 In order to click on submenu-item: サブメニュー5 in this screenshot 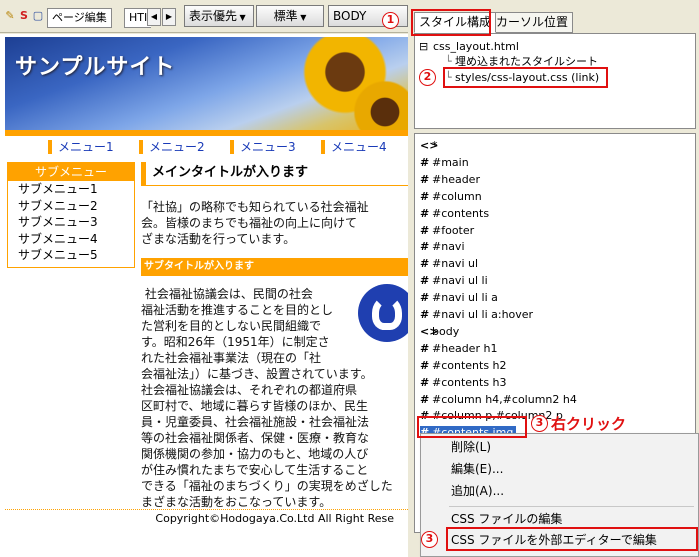, I will do `click(71, 255)`.